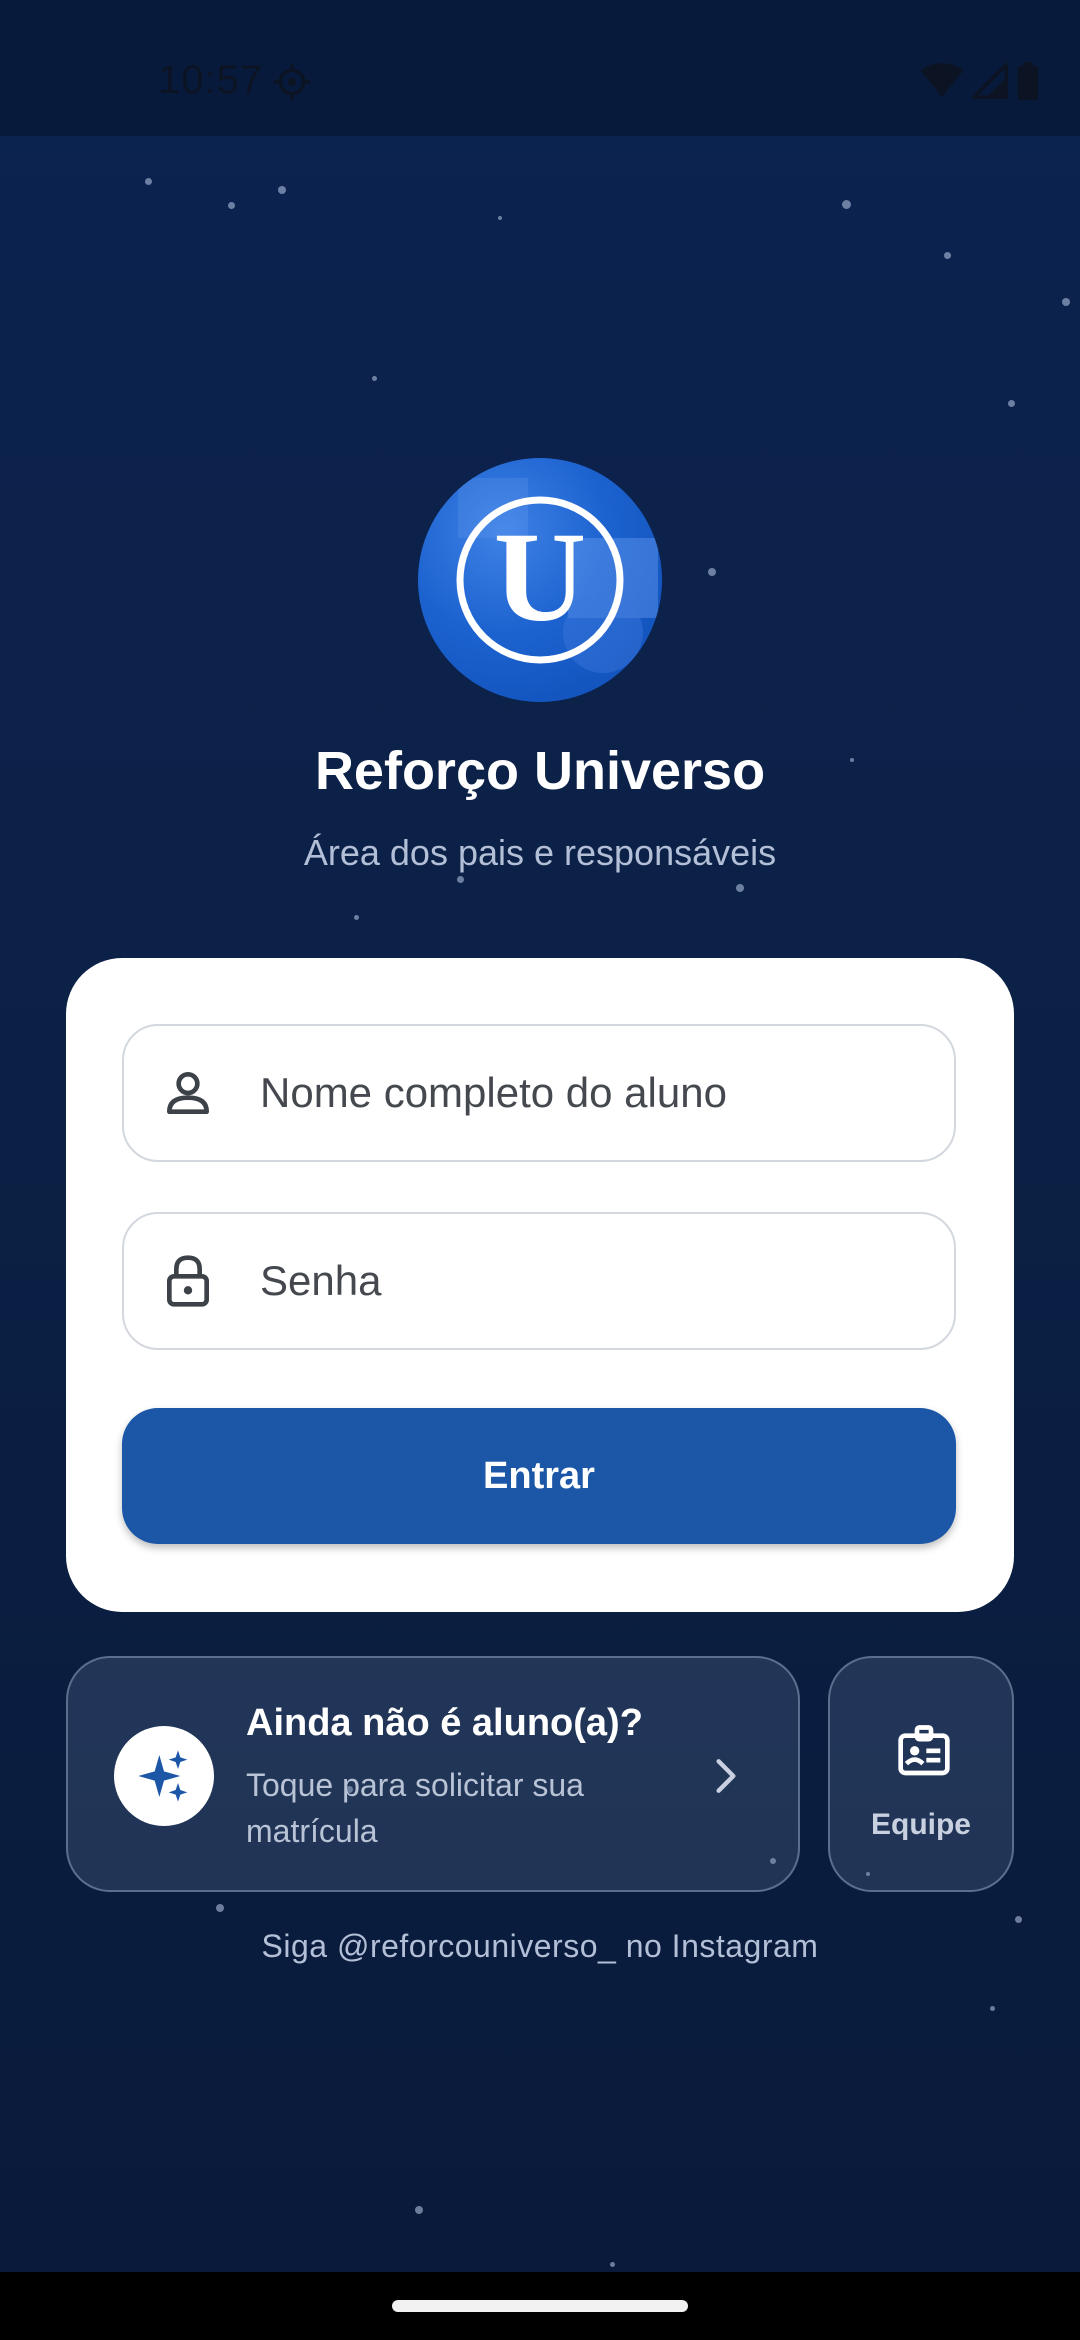  Describe the element at coordinates (726, 1776) in the screenshot. I see `chevron-right-icon` at that location.